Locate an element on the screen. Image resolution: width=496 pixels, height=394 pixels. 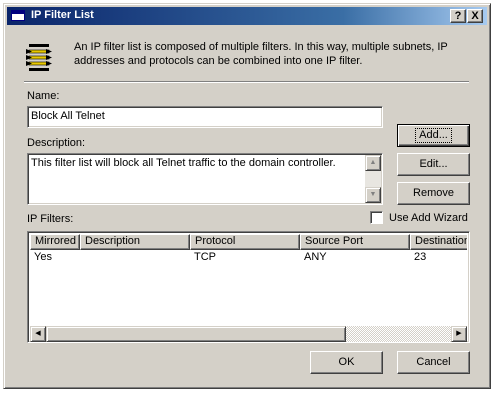
help-button: ? is located at coordinates (458, 16).